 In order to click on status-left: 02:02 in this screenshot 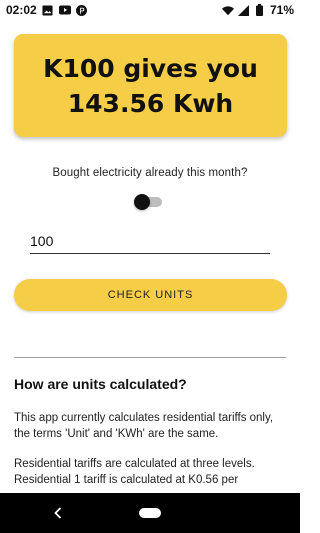, I will do `click(47, 10)`.